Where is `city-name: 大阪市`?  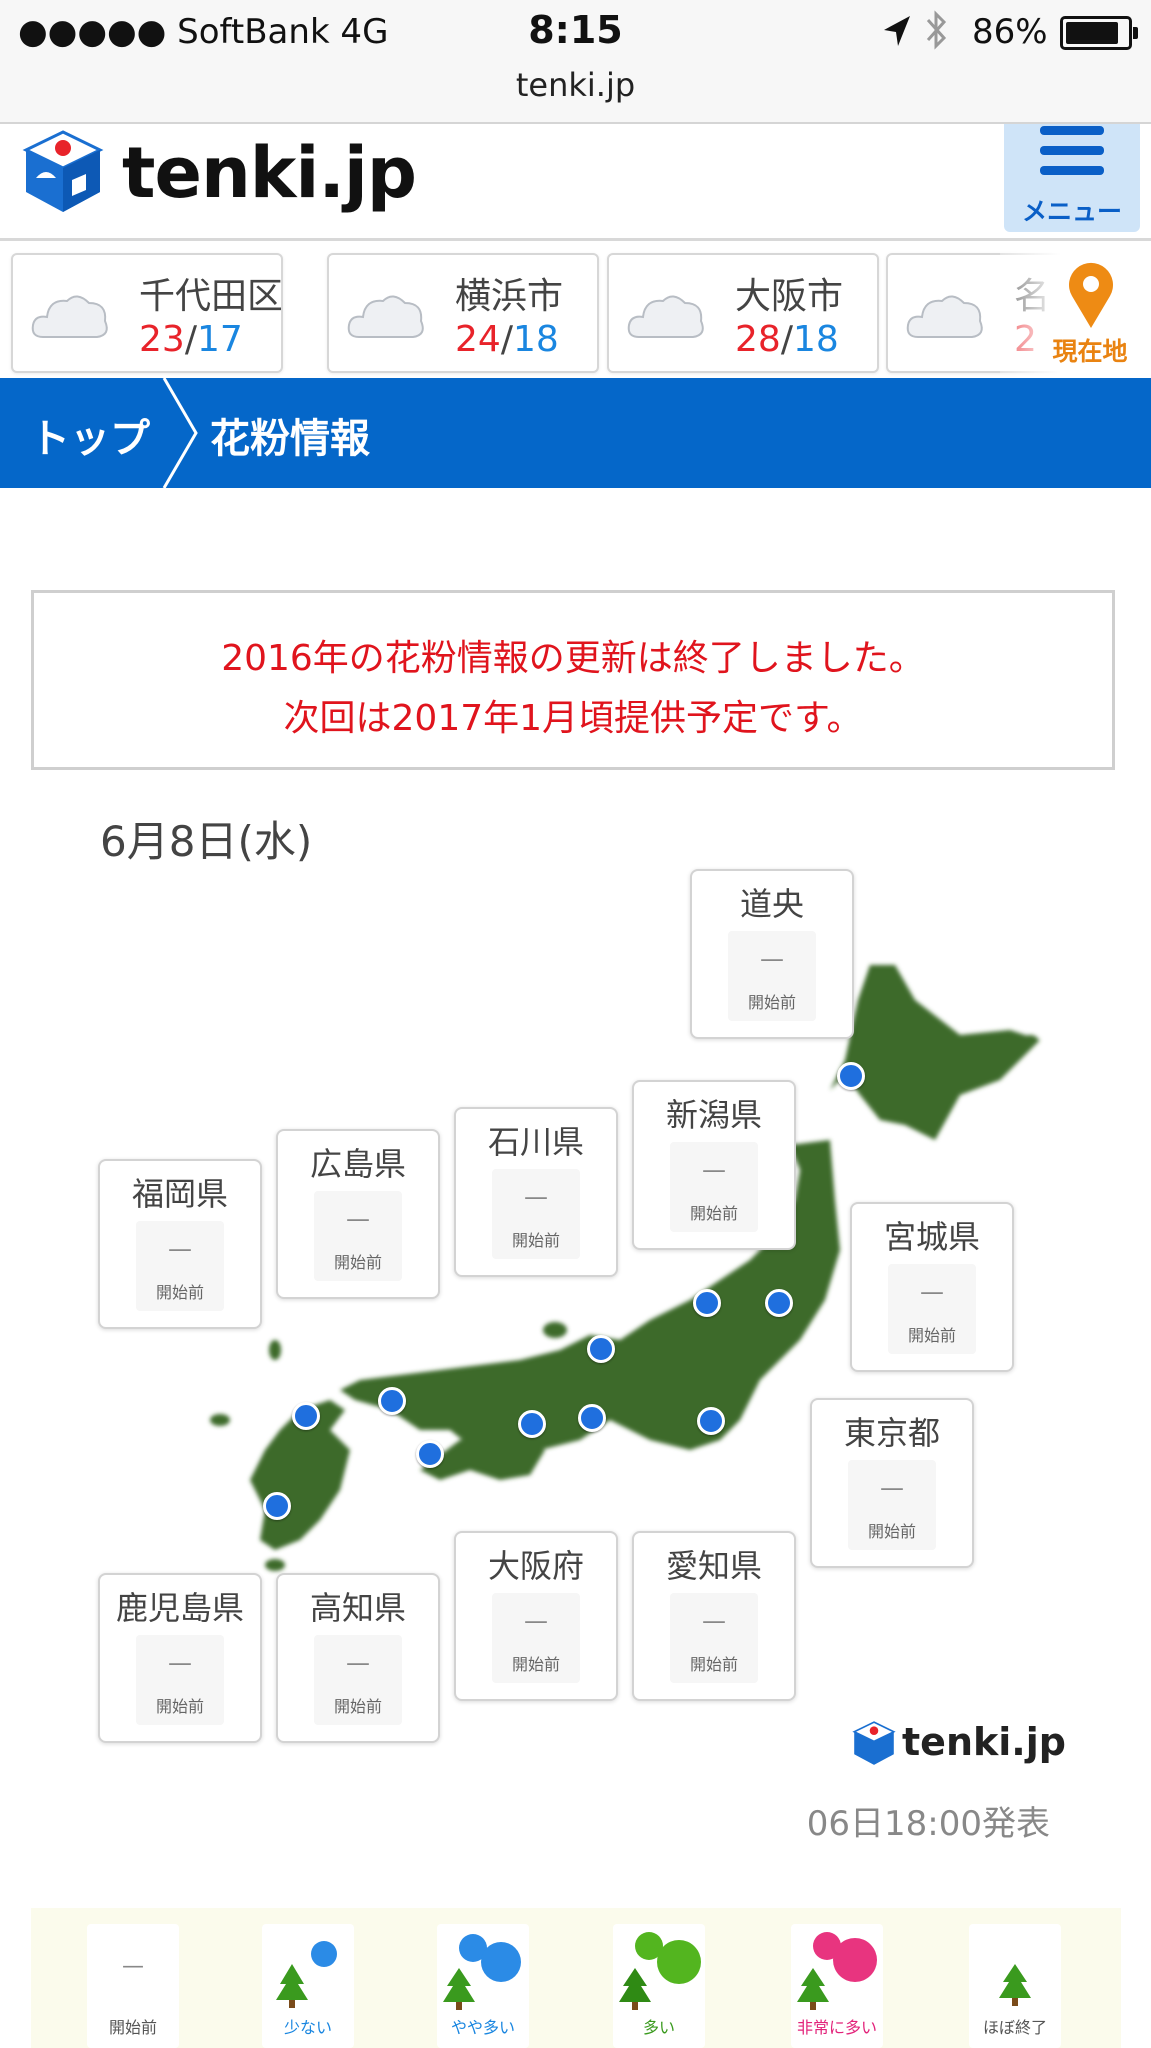
city-name: 大阪市 is located at coordinates (789, 296).